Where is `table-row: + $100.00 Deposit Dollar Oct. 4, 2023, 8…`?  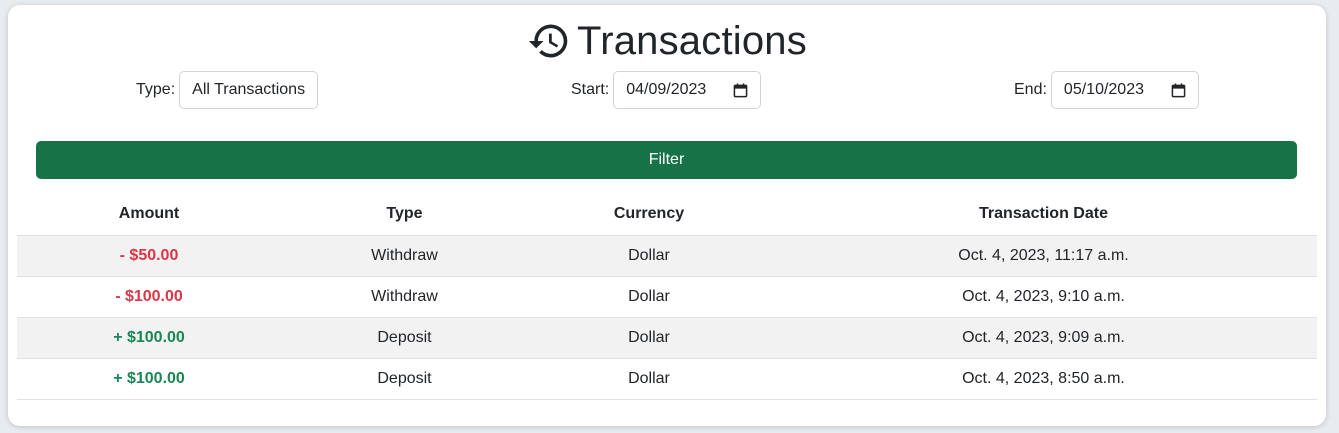 table-row: + $100.00 Deposit Dollar Oct. 4, 2023, 8… is located at coordinates (667, 379).